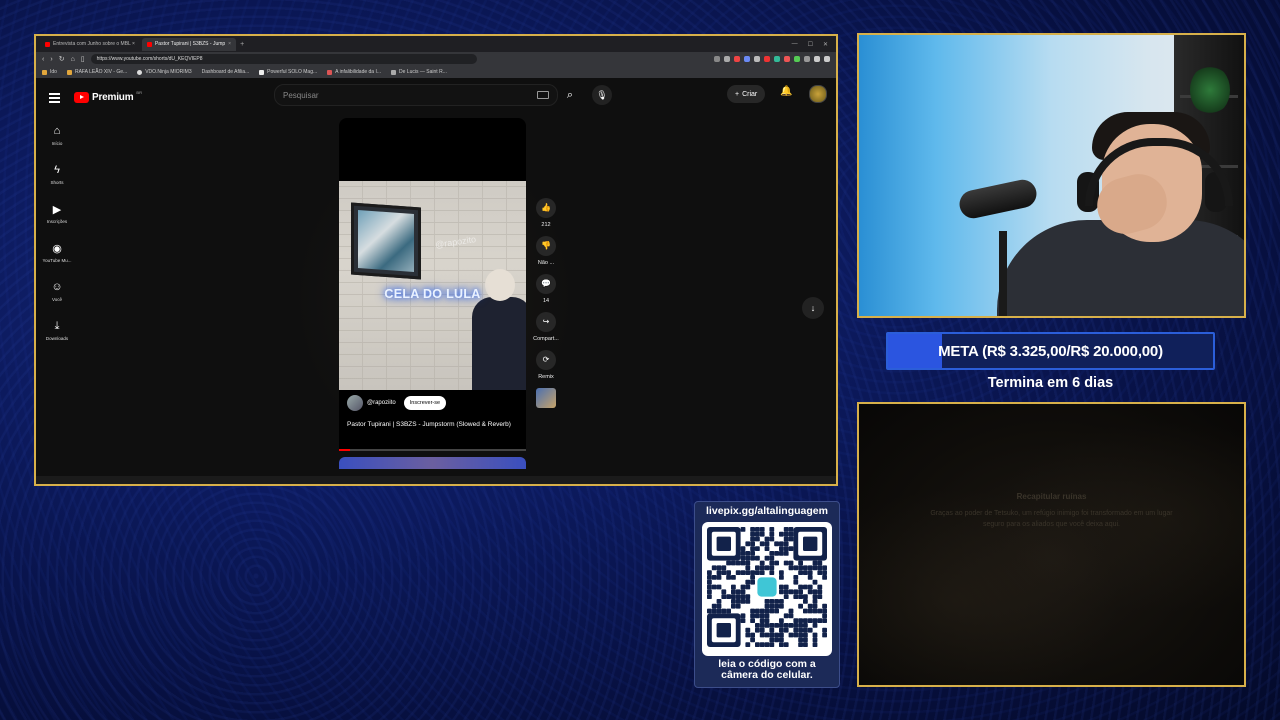 This screenshot has height=720, width=1280. Describe the element at coordinates (813, 308) in the screenshot. I see `next-short-arrow-icon: ↓` at that location.